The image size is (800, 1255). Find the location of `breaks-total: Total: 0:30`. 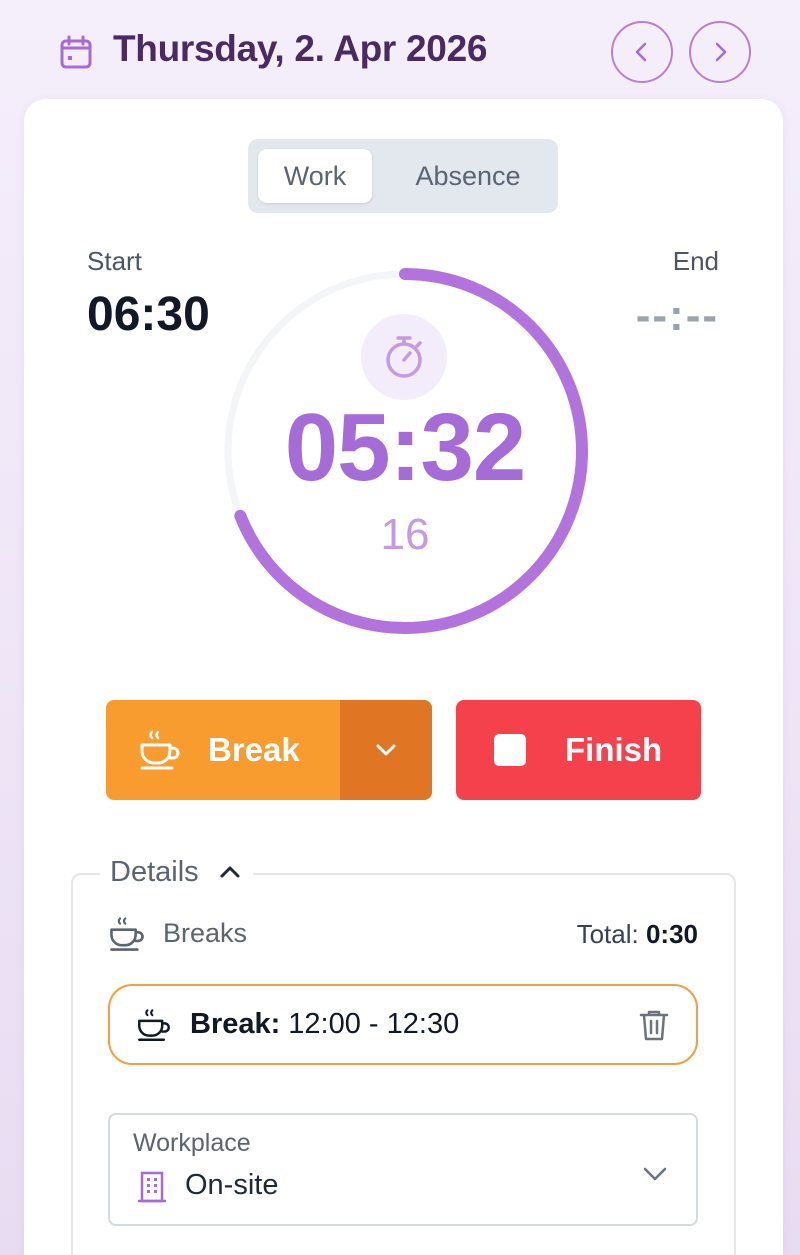

breaks-total: Total: 0:30 is located at coordinates (637, 934).